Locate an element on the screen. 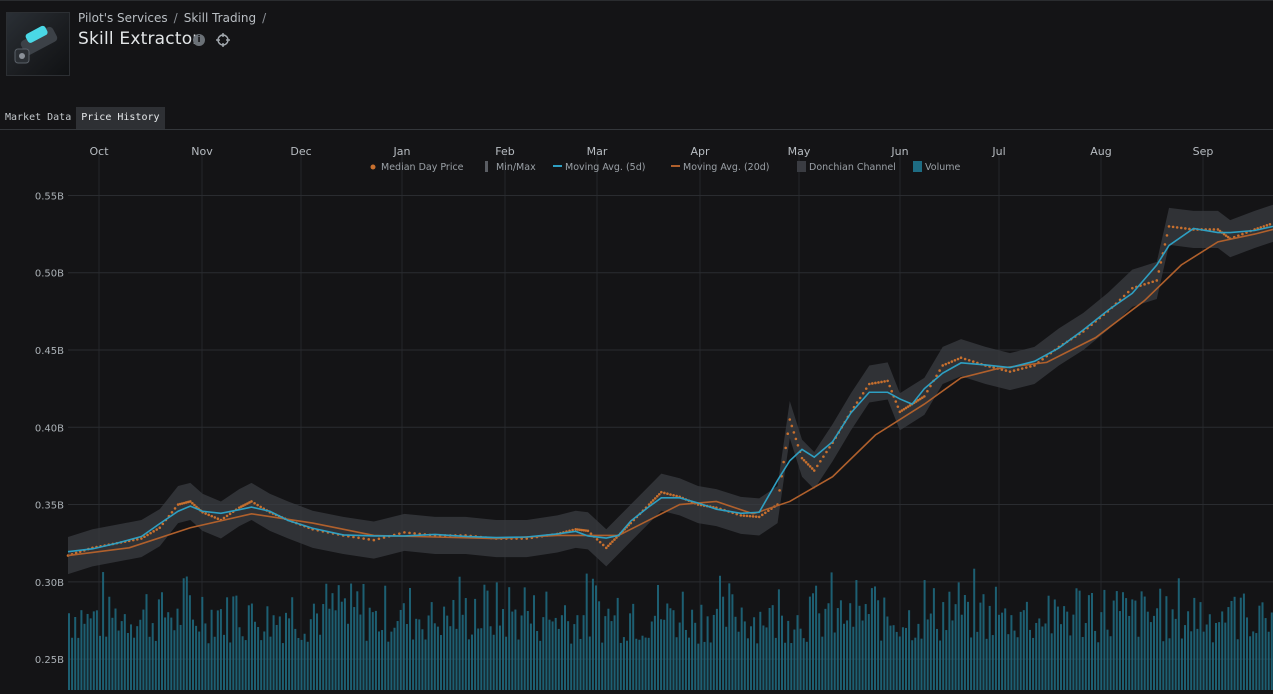  legend-label: Median Day Price is located at coordinates (422, 167).